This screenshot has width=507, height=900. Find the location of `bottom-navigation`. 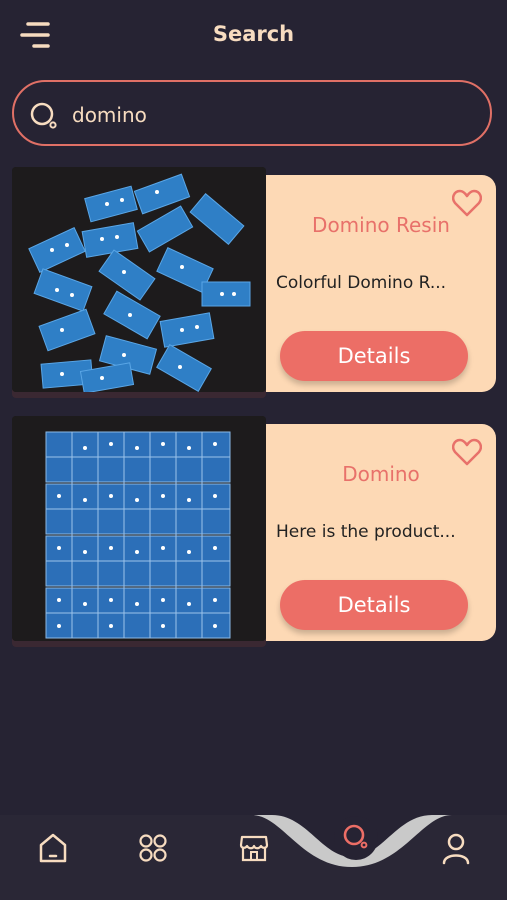

bottom-navigation is located at coordinates (253, 857).